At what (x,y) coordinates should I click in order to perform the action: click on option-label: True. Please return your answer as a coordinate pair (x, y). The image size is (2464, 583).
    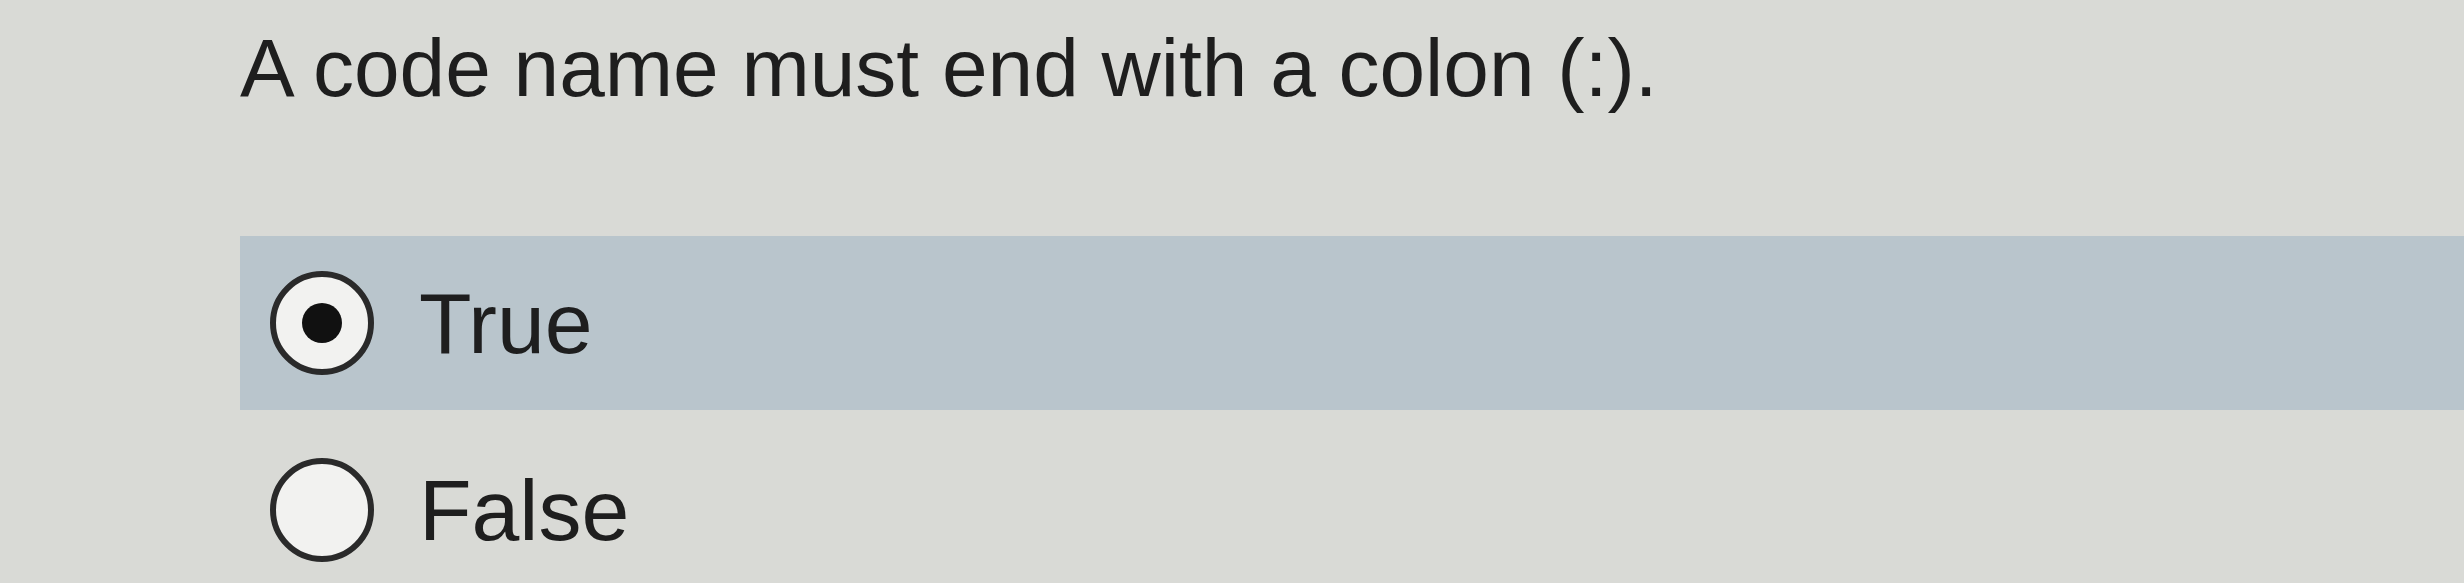
    Looking at the image, I should click on (506, 323).